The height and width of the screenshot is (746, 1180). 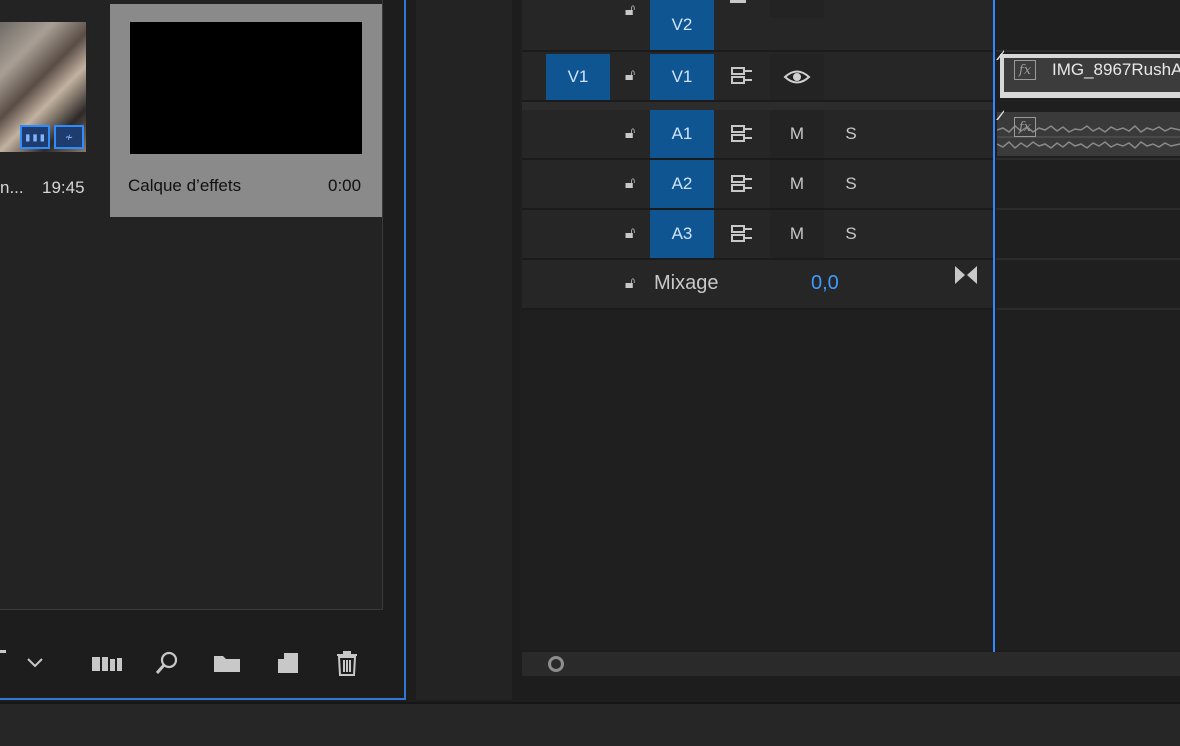 What do you see at coordinates (758, 185) in the screenshot?
I see `track-row-a2` at bounding box center [758, 185].